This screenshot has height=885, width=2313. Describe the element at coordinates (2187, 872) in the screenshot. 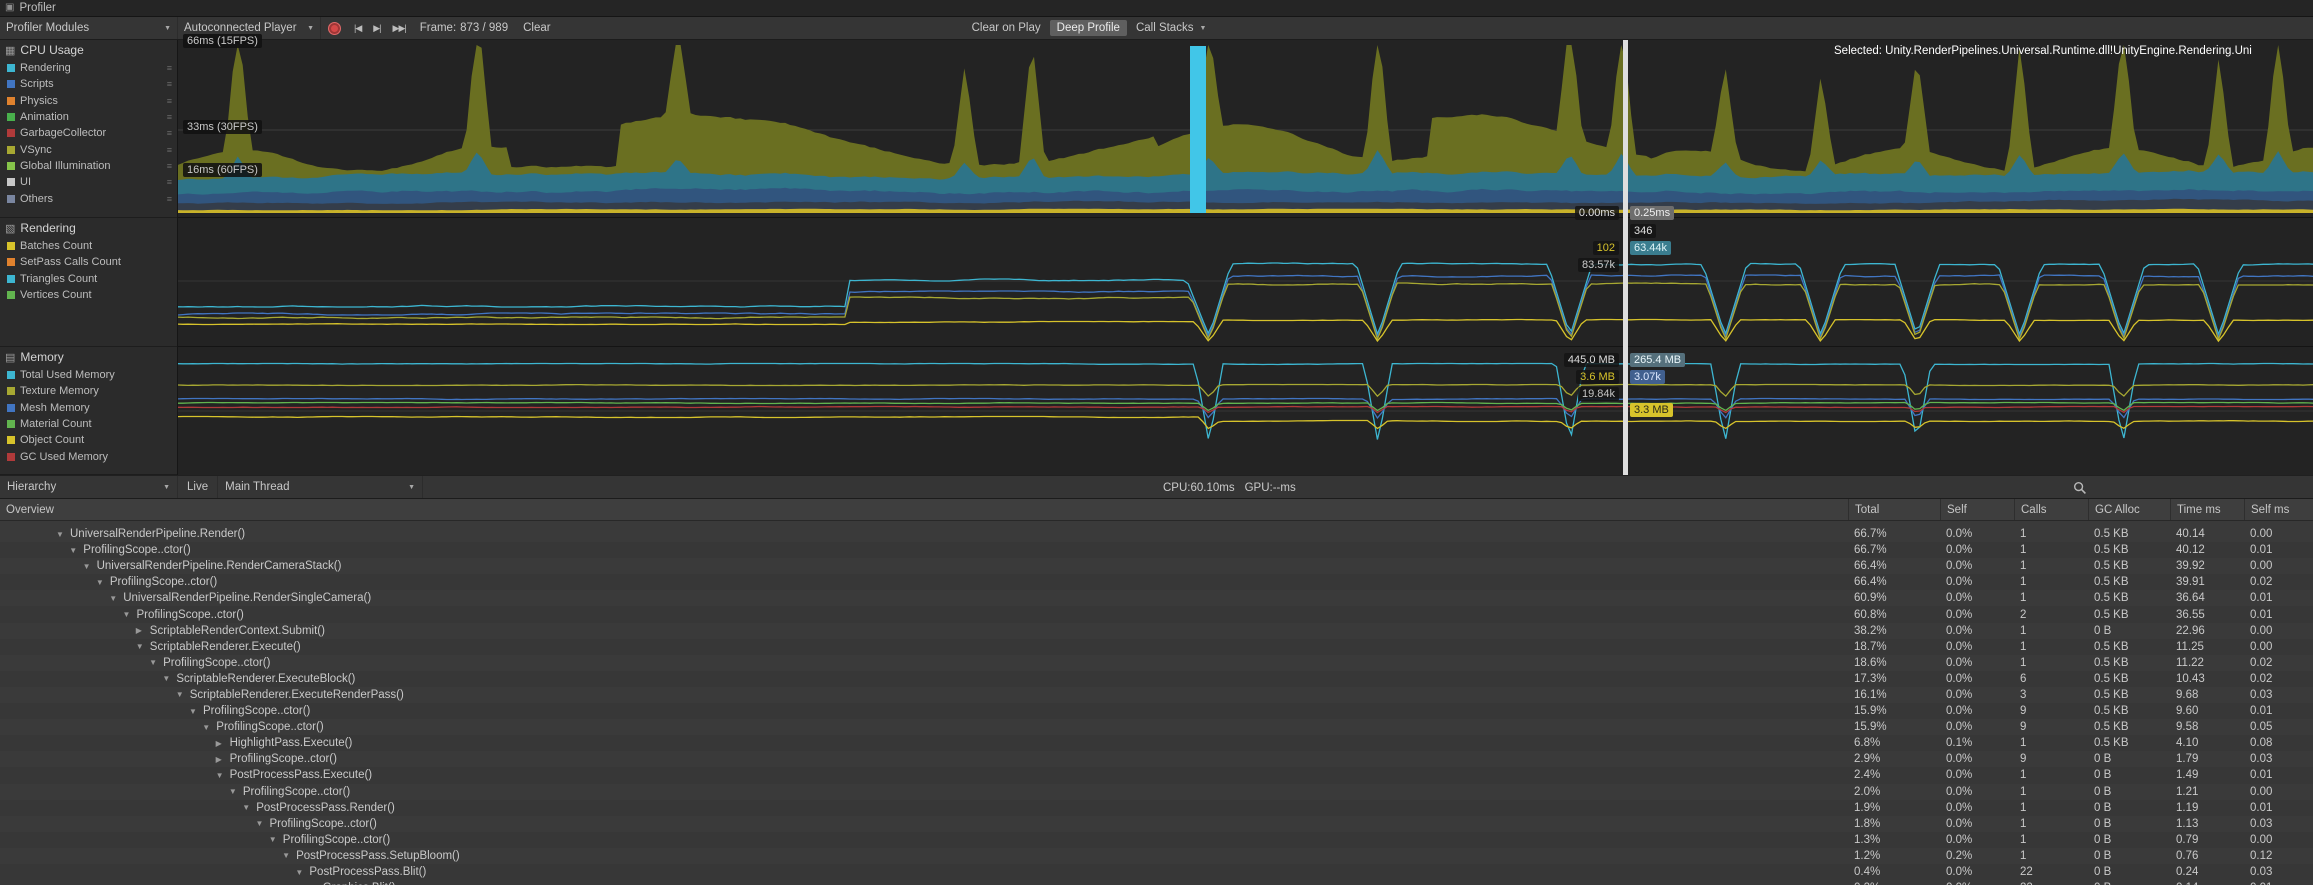

I see `col-time-ms: 0.24` at that location.